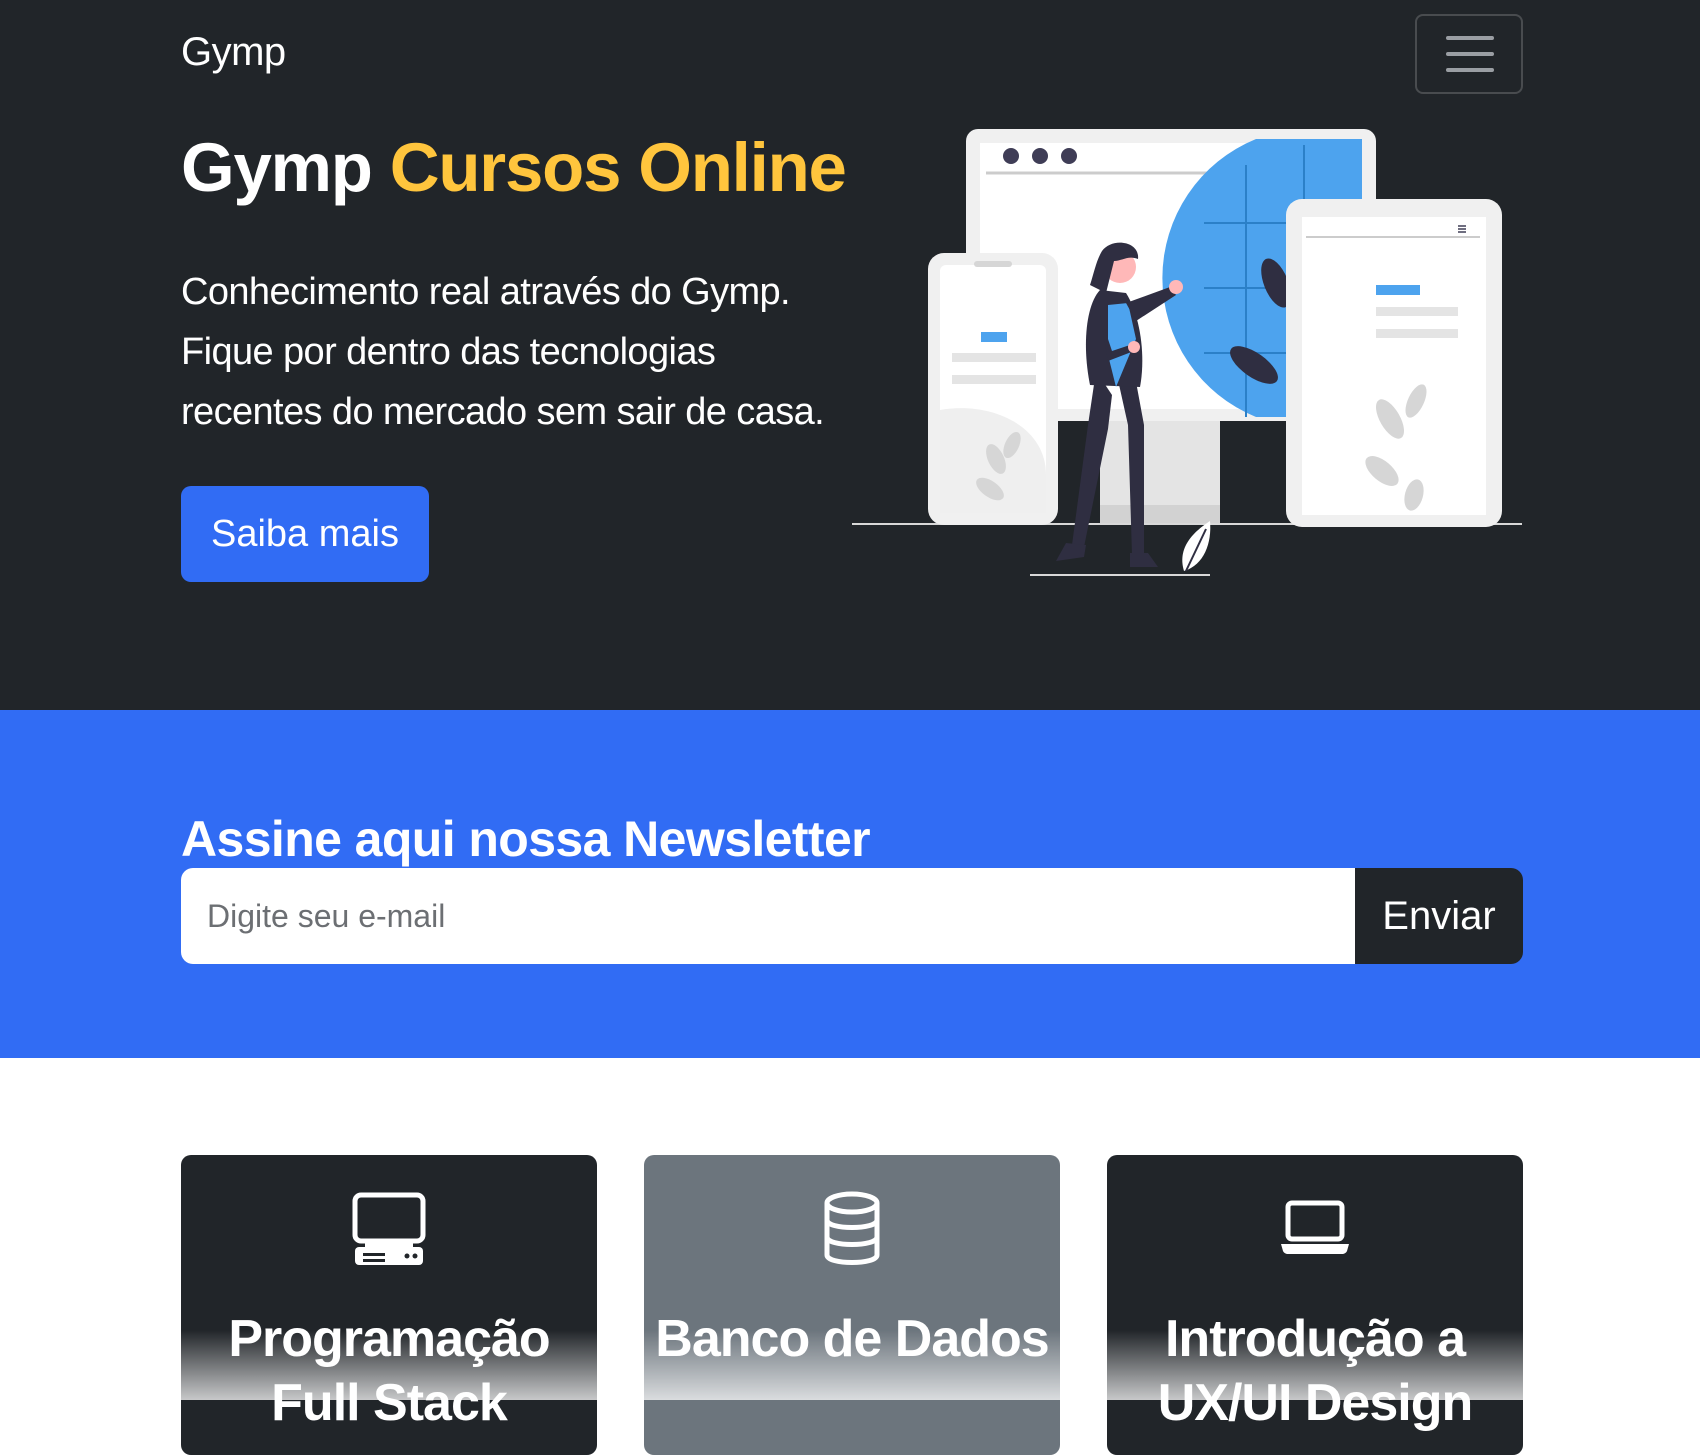 This screenshot has height=1455, width=1700. I want to click on newsletter-title: Assine aqui nossa Newsletter, so click(526, 839).